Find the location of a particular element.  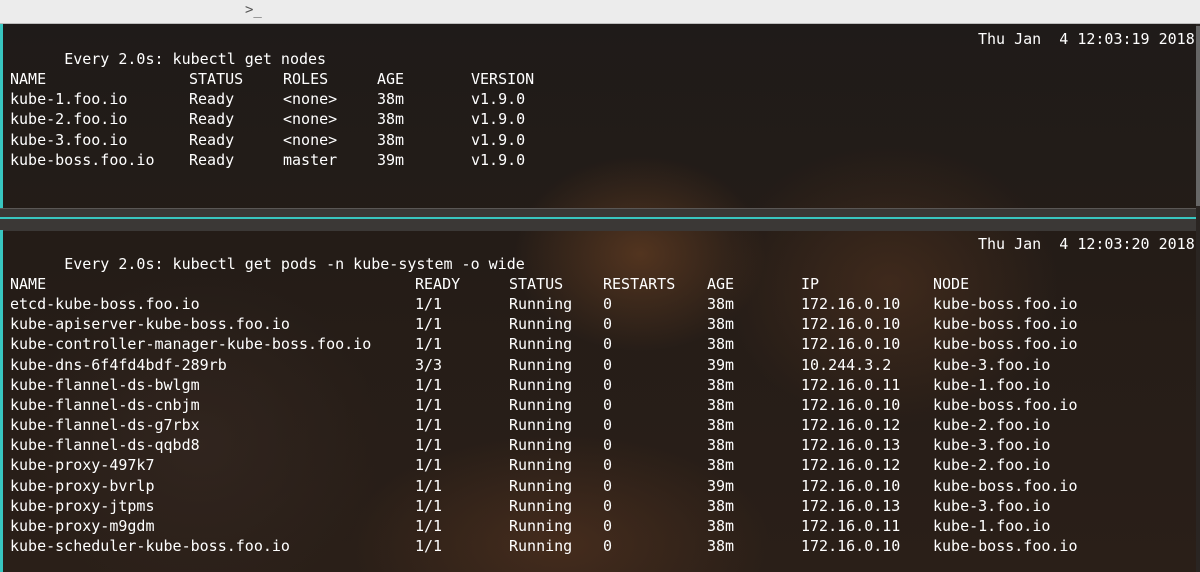

window-titlebar: >_ is located at coordinates (600, 12).